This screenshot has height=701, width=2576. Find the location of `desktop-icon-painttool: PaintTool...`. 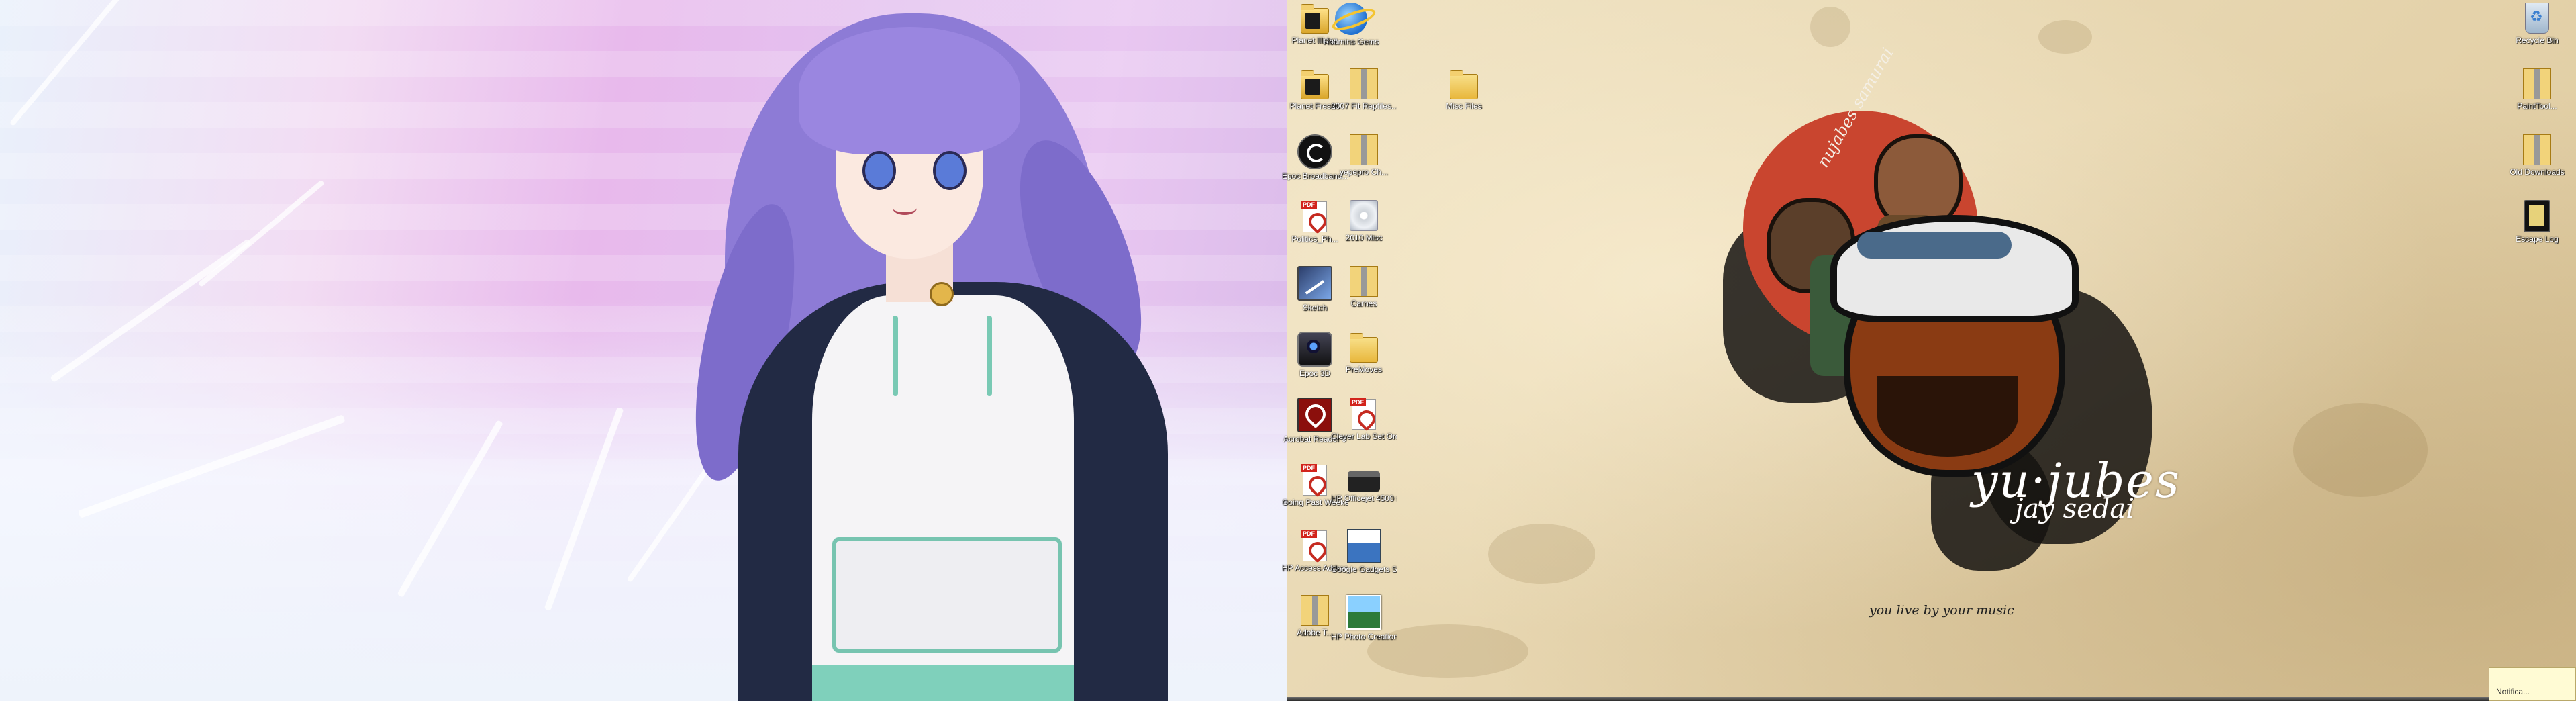

desktop-icon-painttool: PaintTool... is located at coordinates (2537, 100).